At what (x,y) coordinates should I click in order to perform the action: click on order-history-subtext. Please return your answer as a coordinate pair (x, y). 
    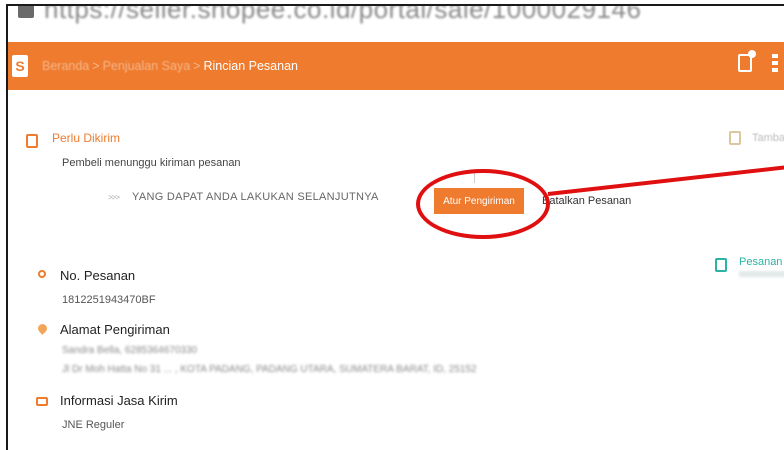
    Looking at the image, I should click on (761, 274).